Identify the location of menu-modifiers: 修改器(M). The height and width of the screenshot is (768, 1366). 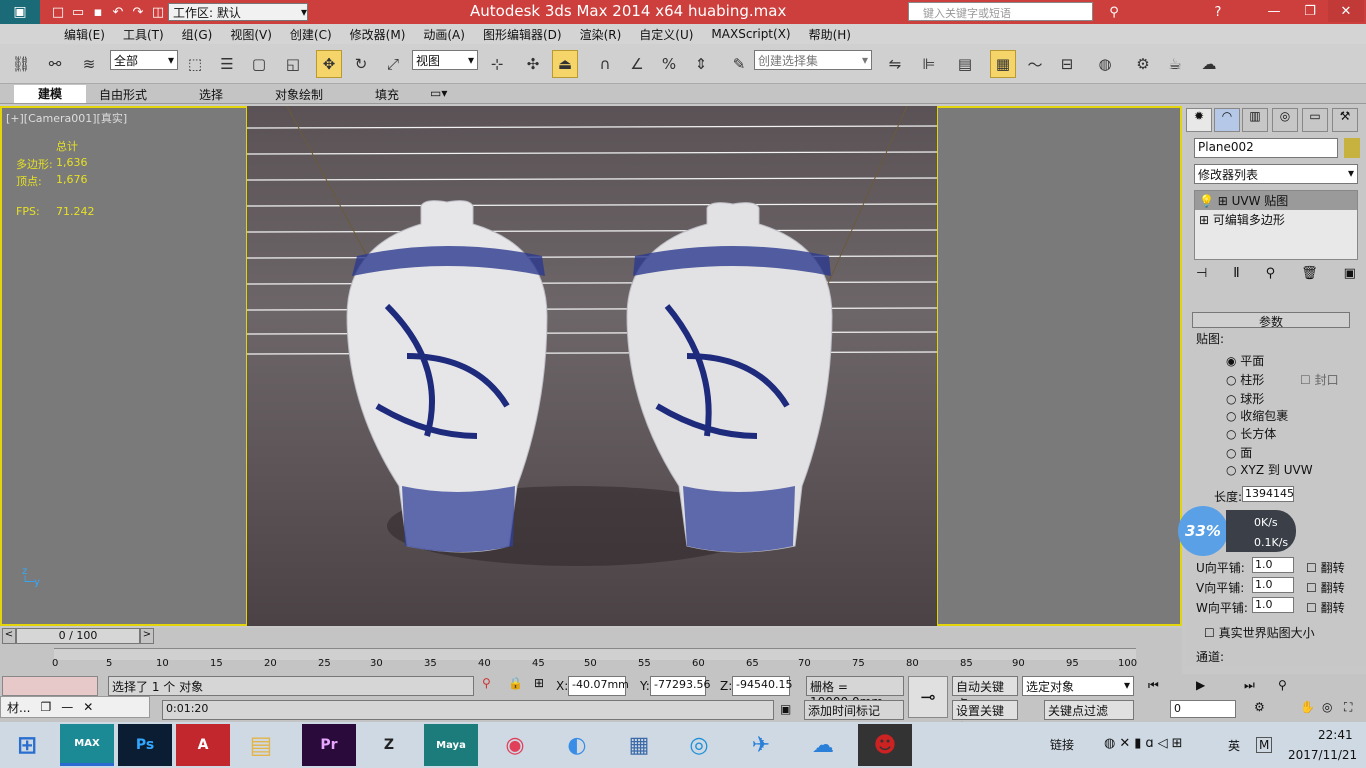
(378, 34).